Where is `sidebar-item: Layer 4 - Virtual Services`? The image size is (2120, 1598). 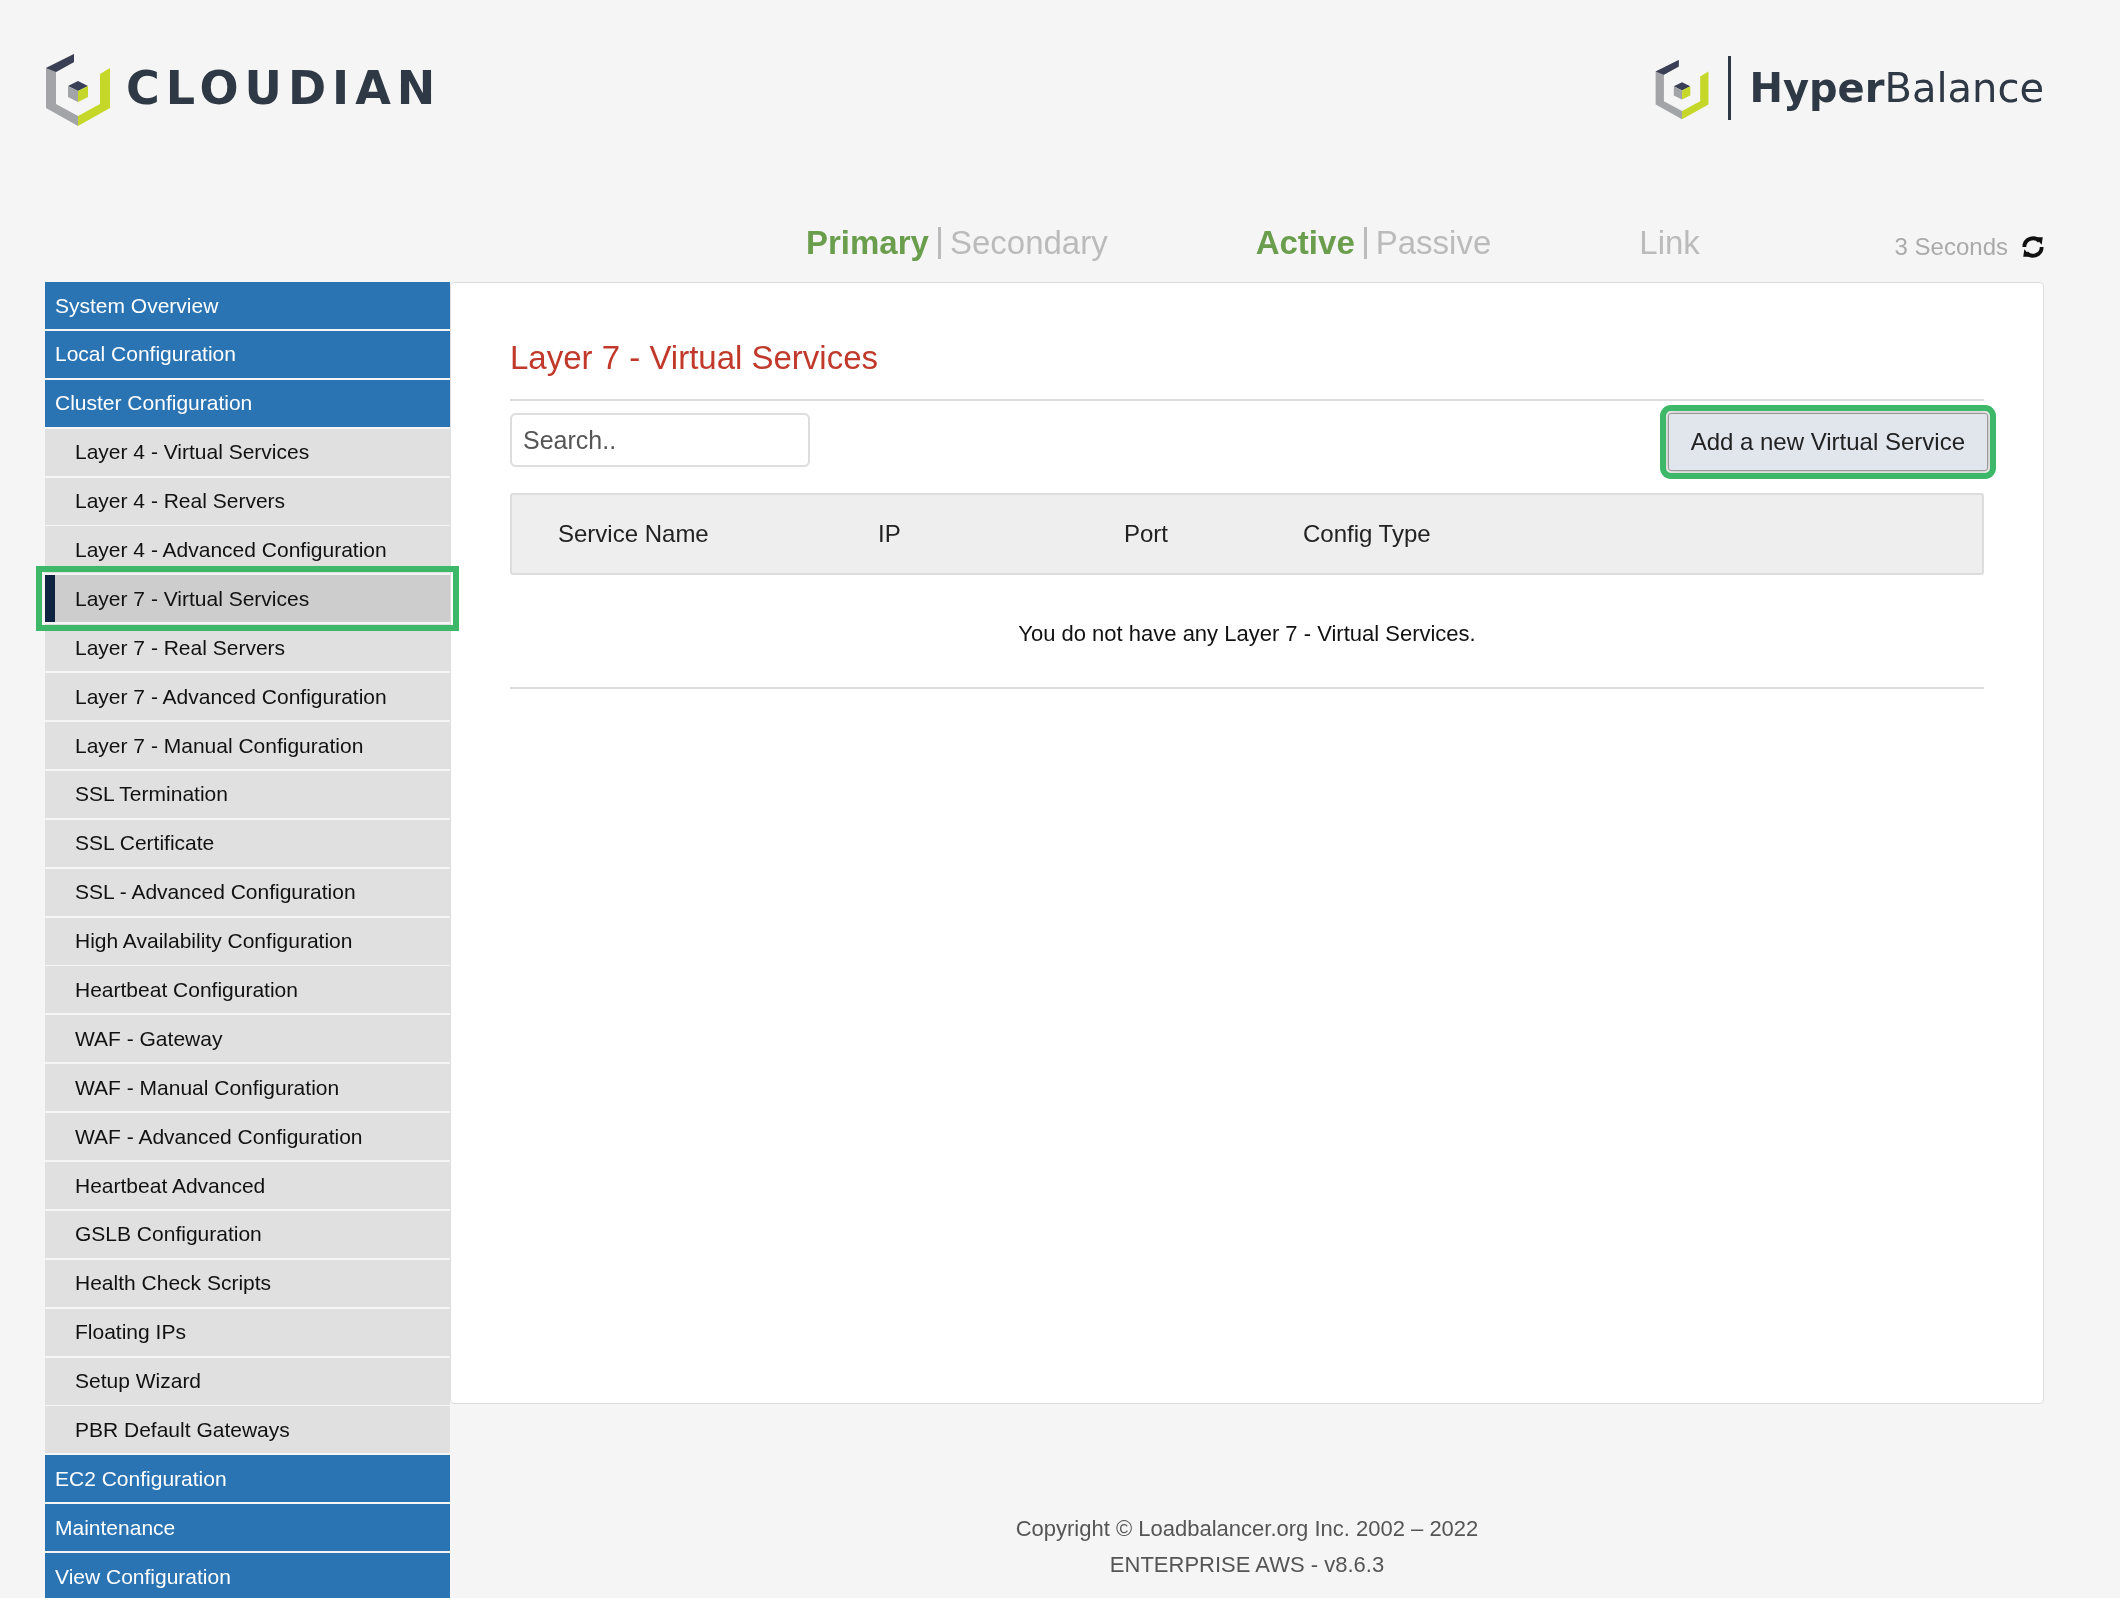
sidebar-item: Layer 4 - Virtual Services is located at coordinates (247, 452).